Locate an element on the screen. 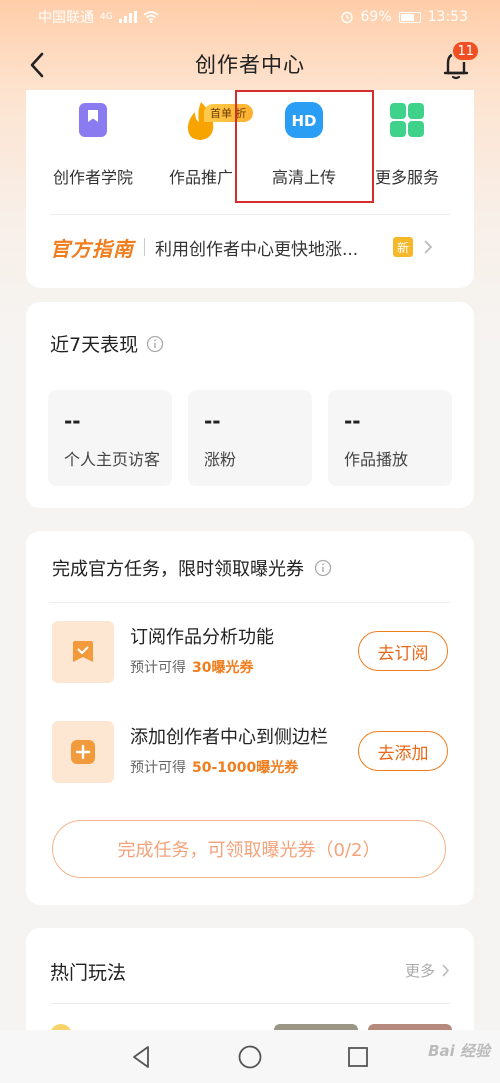 This screenshot has width=500, height=1083. official-guide-logo: 官方指南 is located at coordinates (92, 248).